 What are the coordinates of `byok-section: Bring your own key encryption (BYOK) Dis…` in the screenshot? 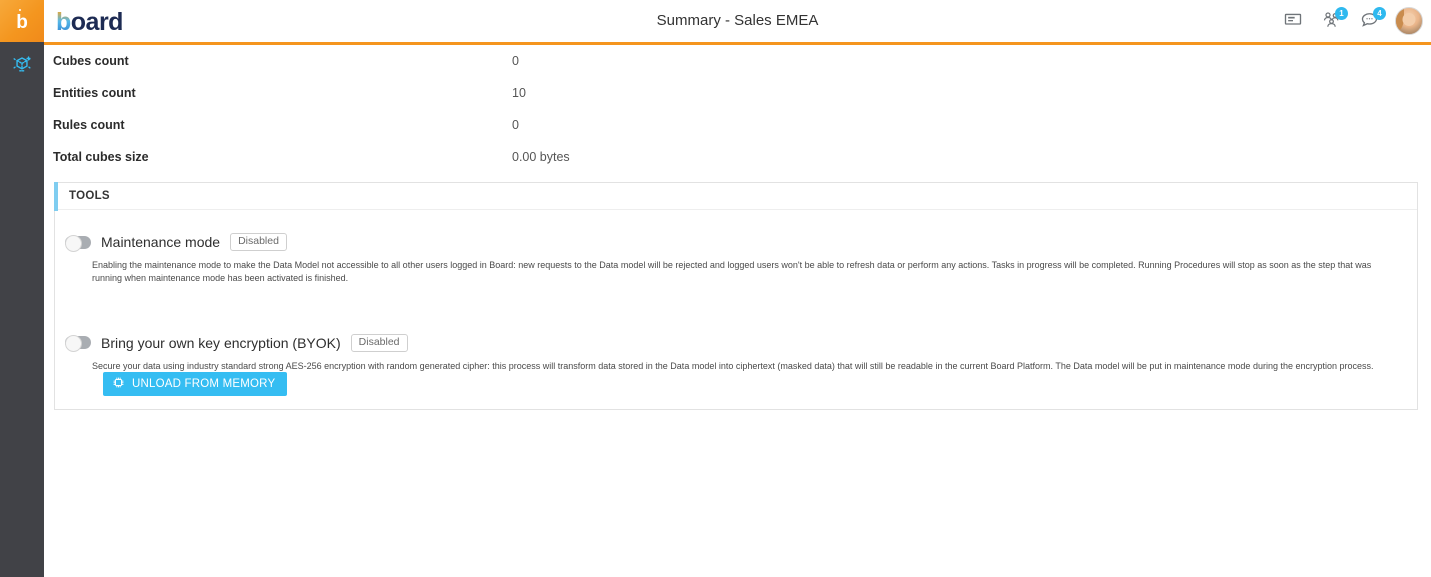 It's located at (736, 353).